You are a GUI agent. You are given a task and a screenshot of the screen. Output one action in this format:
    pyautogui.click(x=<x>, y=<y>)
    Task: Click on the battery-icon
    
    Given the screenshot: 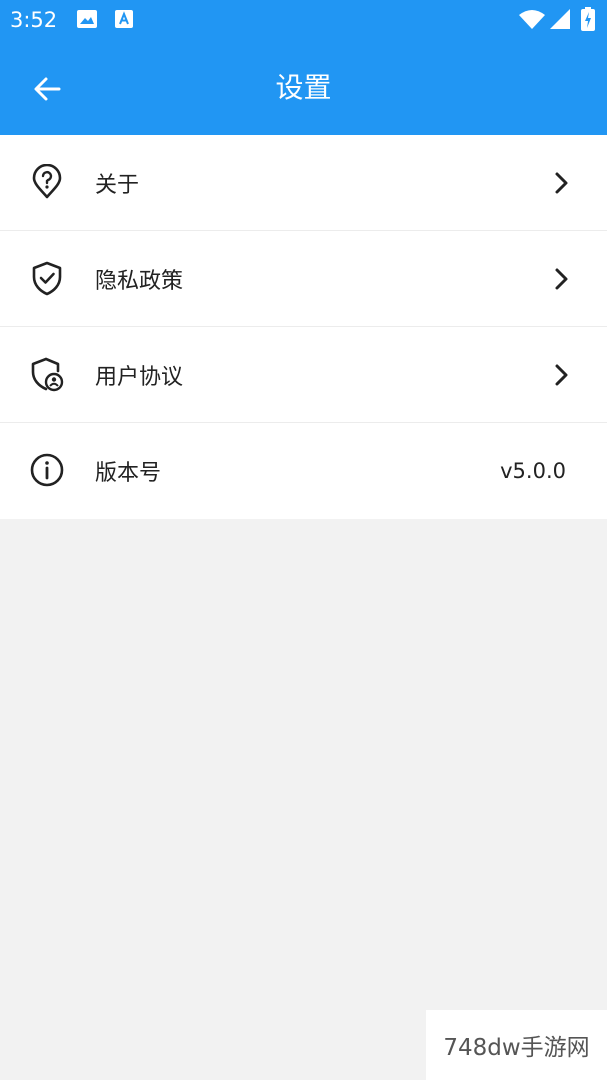 What is the action you would take?
    pyautogui.click(x=588, y=21)
    